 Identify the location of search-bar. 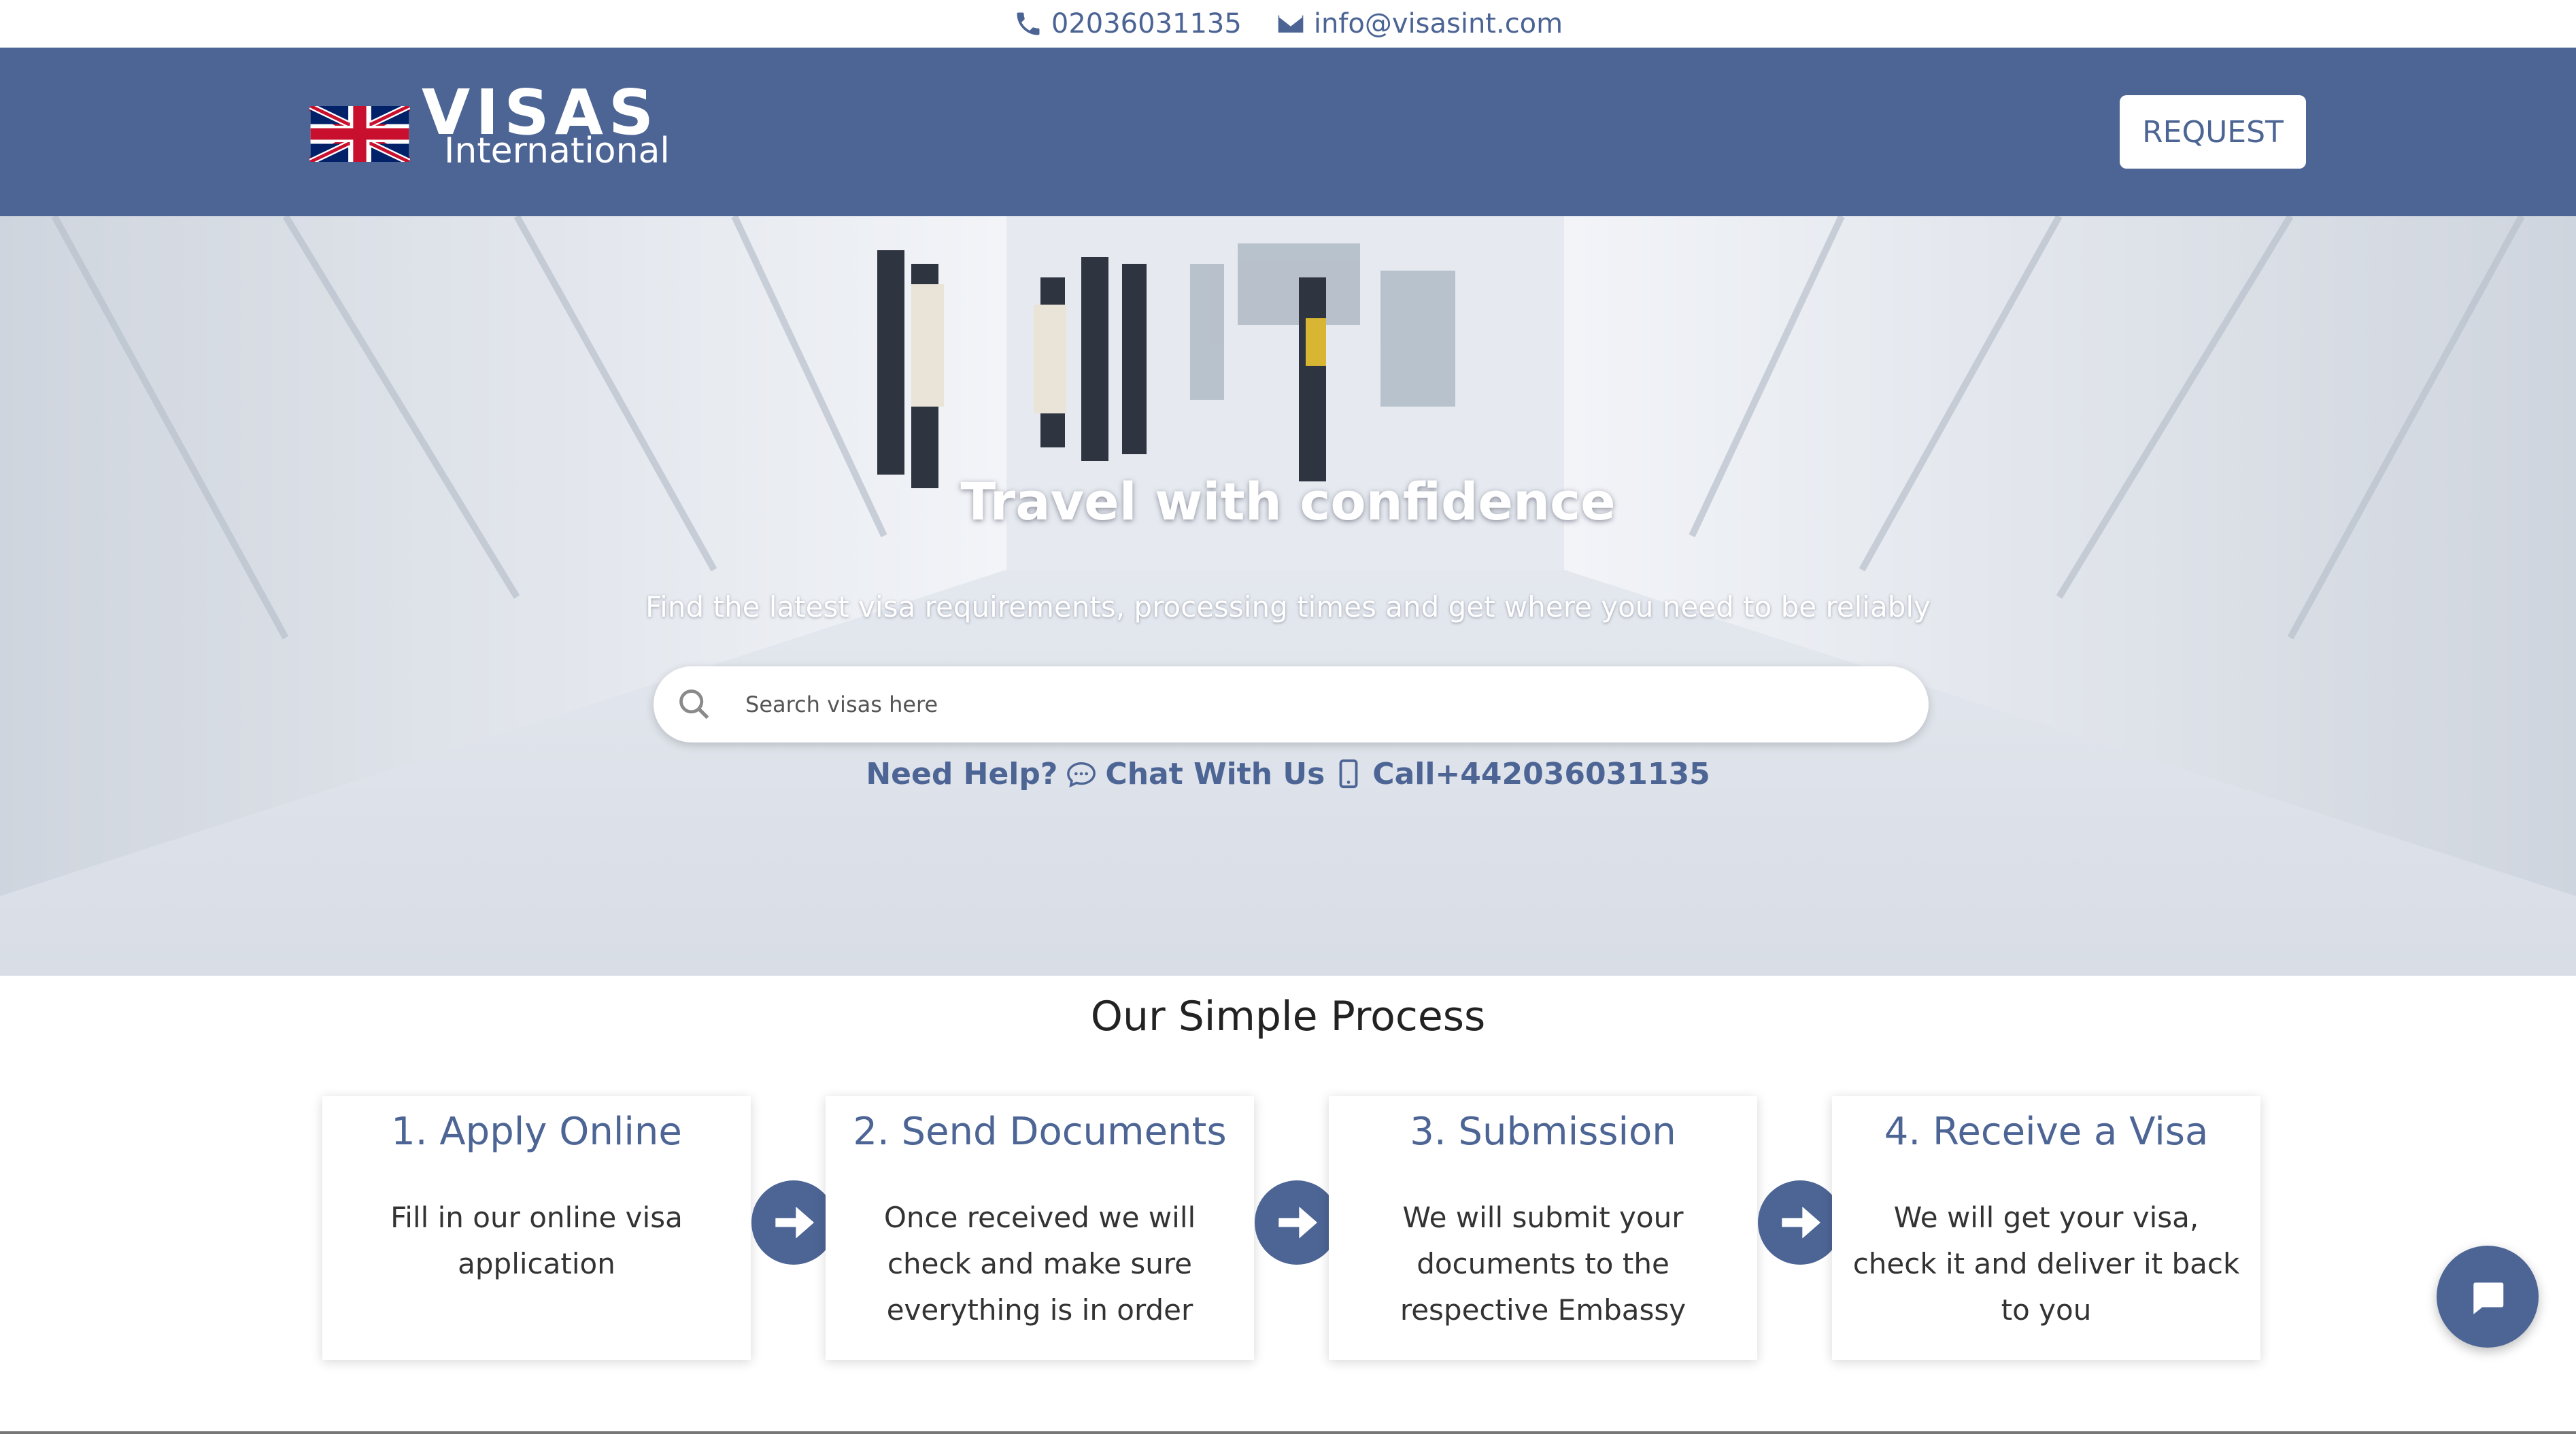
(1291, 704).